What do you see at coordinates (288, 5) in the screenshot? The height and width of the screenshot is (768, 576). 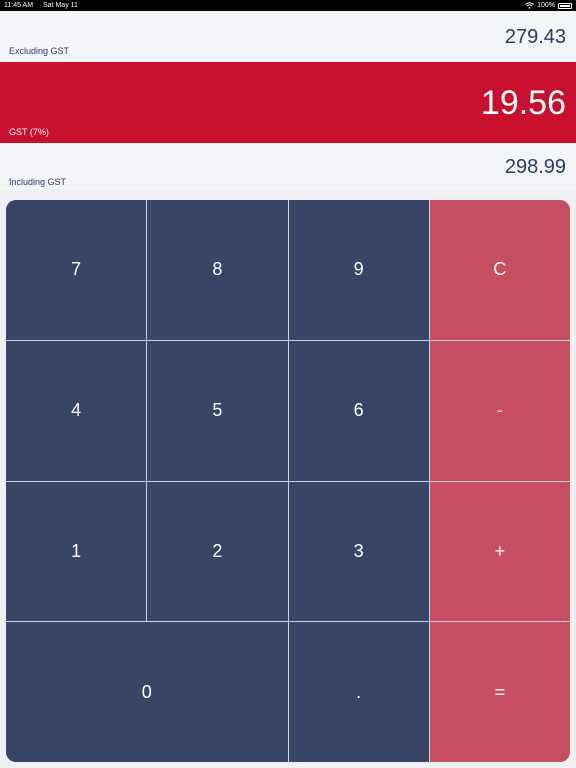 I see `status-bar: 11:45 AM Sat May 11 100%` at bounding box center [288, 5].